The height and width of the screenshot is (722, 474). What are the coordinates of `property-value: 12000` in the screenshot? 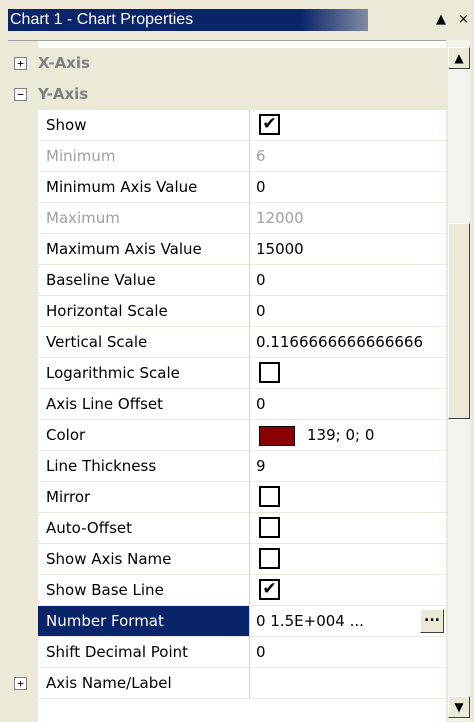 It's located at (348, 218).